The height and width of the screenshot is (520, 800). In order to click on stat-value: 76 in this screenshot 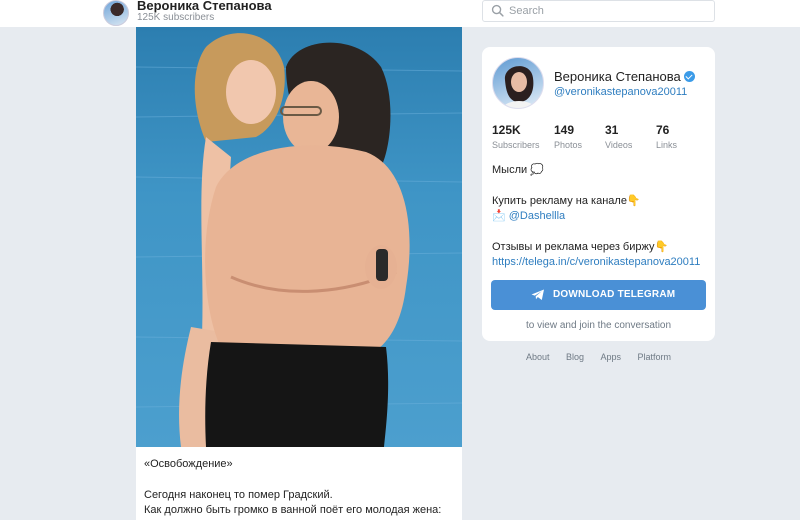, I will do `click(663, 130)`.